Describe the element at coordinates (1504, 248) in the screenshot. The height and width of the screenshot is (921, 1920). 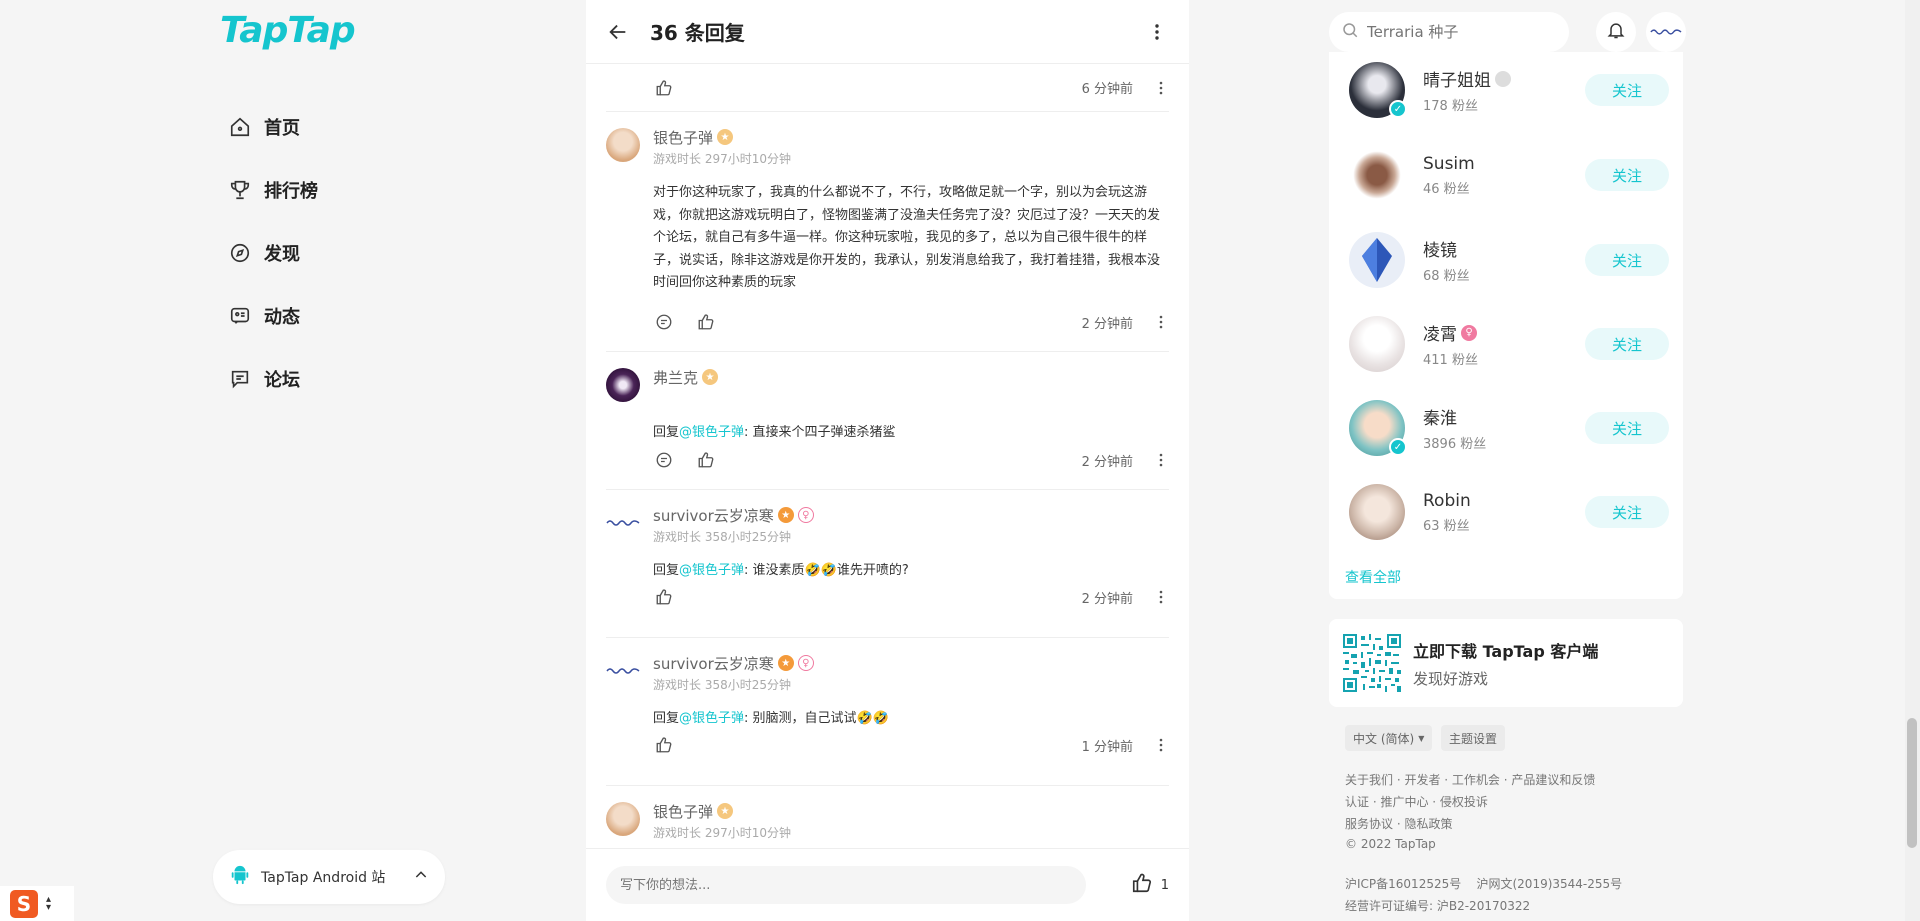
I see `user-name-row: 棱镜` at that location.